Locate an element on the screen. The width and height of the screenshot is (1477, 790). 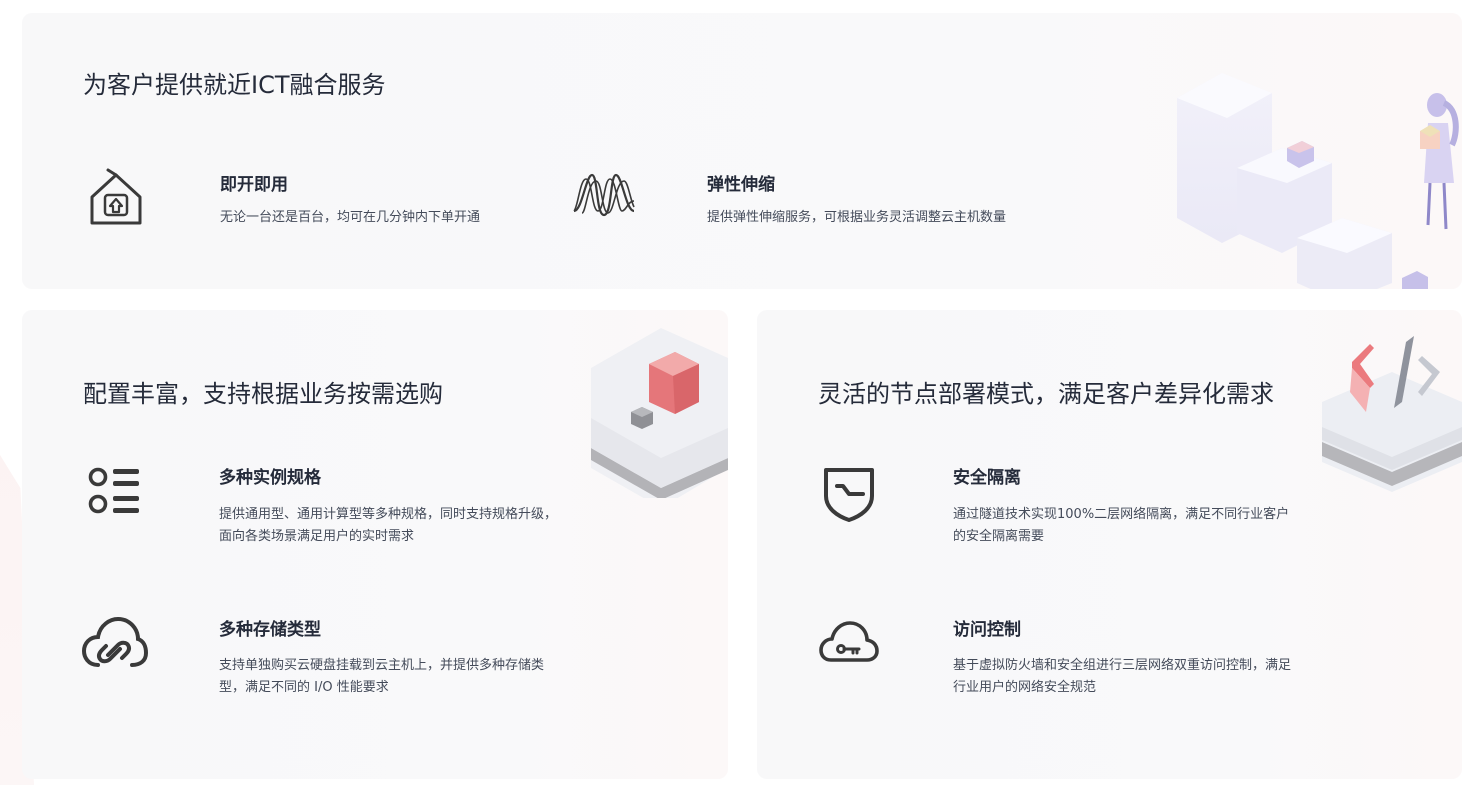
card-title: 配置丰富，支持根据业务按需选购 is located at coordinates (263, 394).